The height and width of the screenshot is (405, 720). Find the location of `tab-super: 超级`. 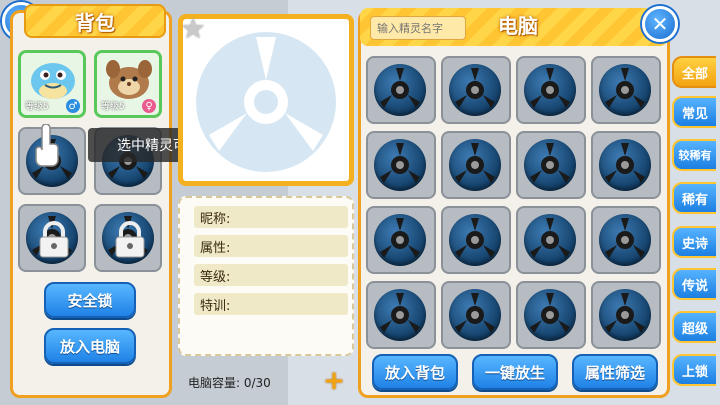

tab-super: 超级 is located at coordinates (694, 327).